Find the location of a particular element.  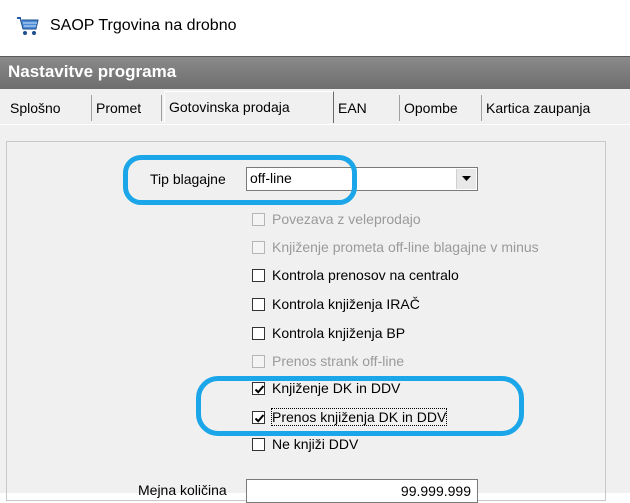

tab-gotovinska-prodaja: Gotovinska prodaja is located at coordinates (249, 107).